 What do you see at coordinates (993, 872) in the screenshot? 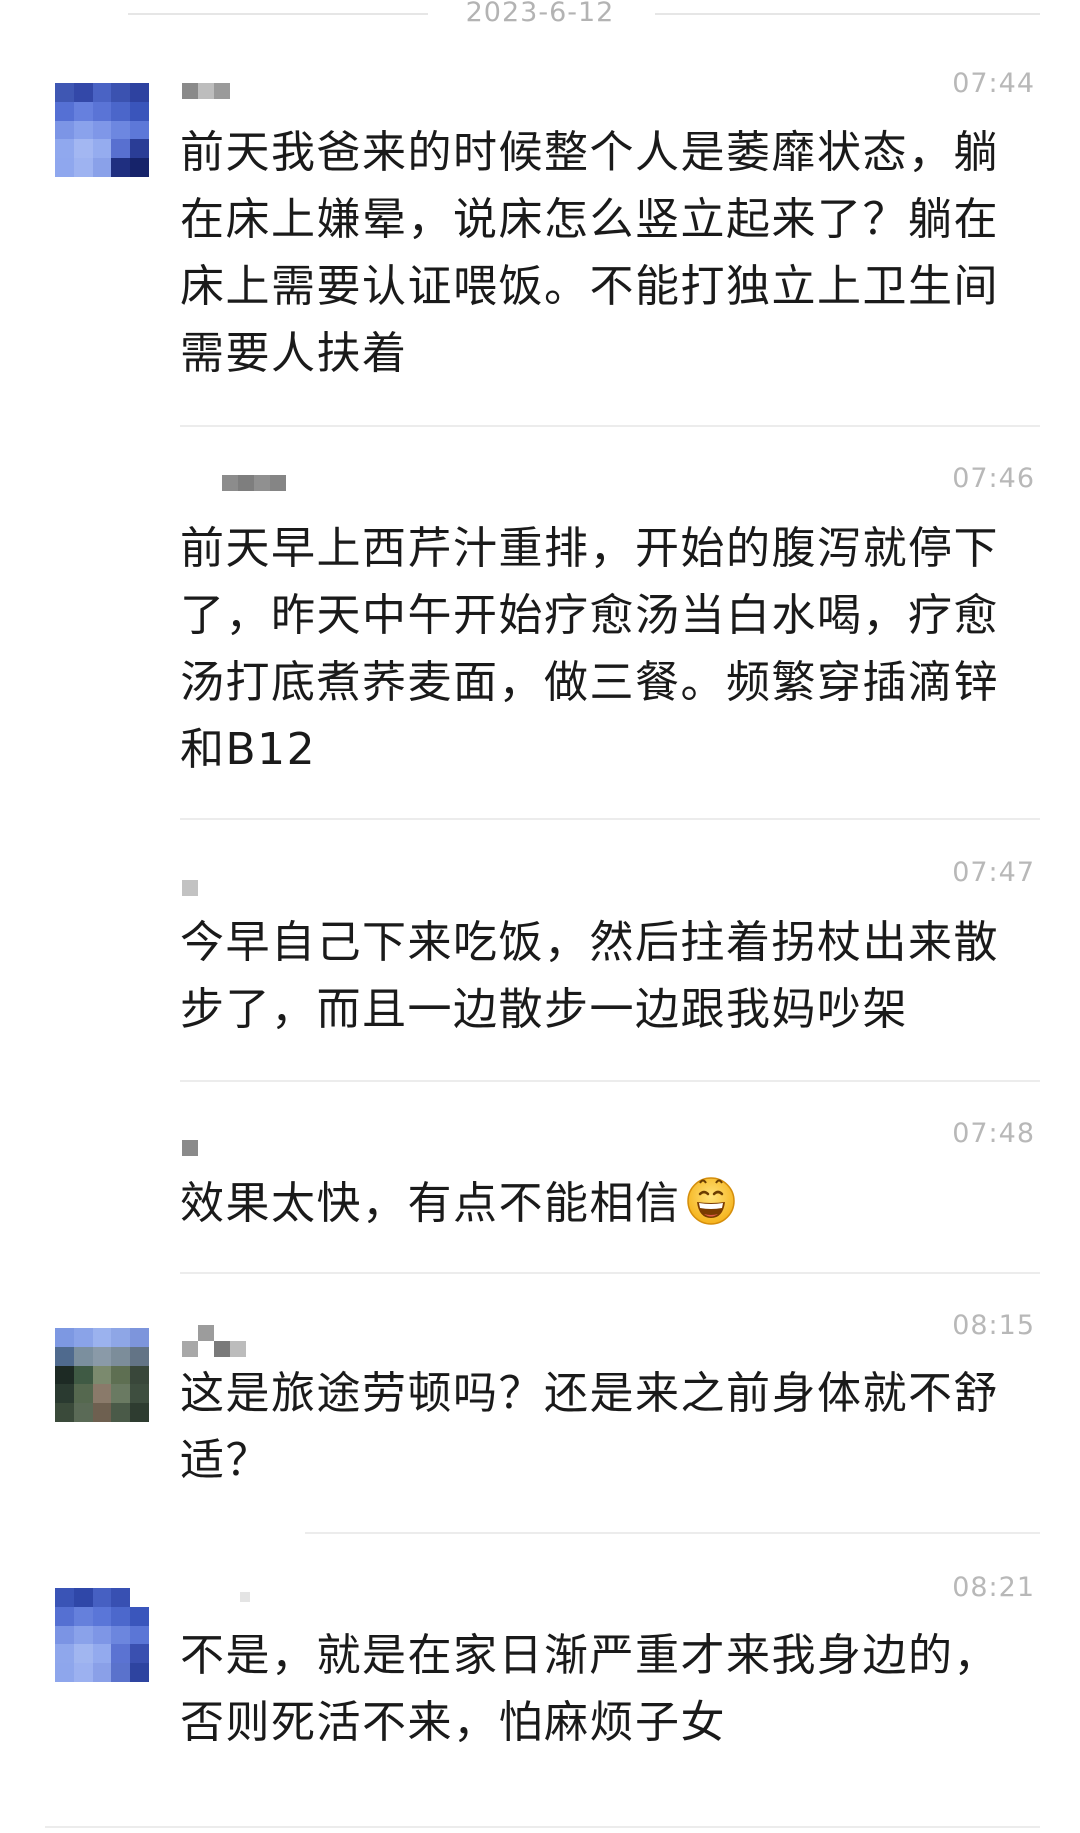
I see `message-time: 07:47` at bounding box center [993, 872].